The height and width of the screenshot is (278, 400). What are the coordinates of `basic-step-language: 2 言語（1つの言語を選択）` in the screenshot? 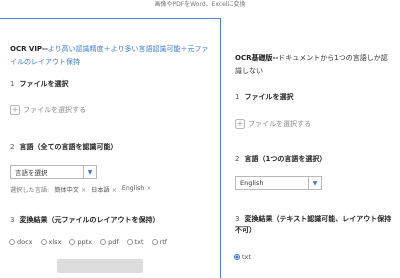 It's located at (280, 159).